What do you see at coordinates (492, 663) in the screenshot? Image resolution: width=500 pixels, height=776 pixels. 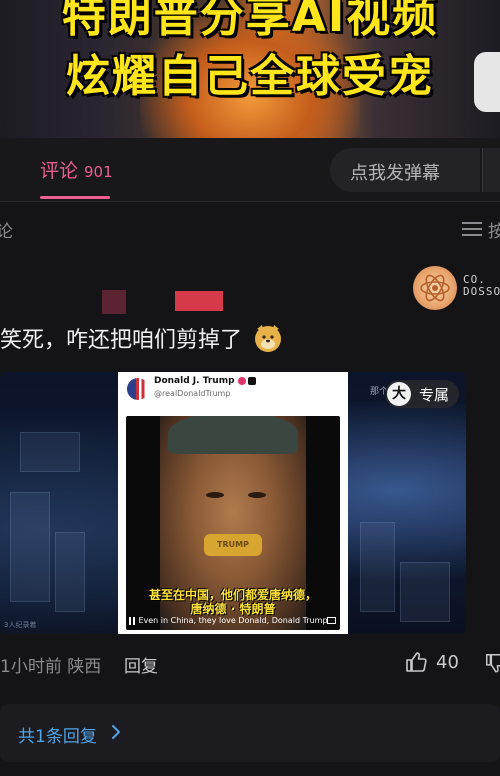 I see `thumbs-down-icon` at bounding box center [492, 663].